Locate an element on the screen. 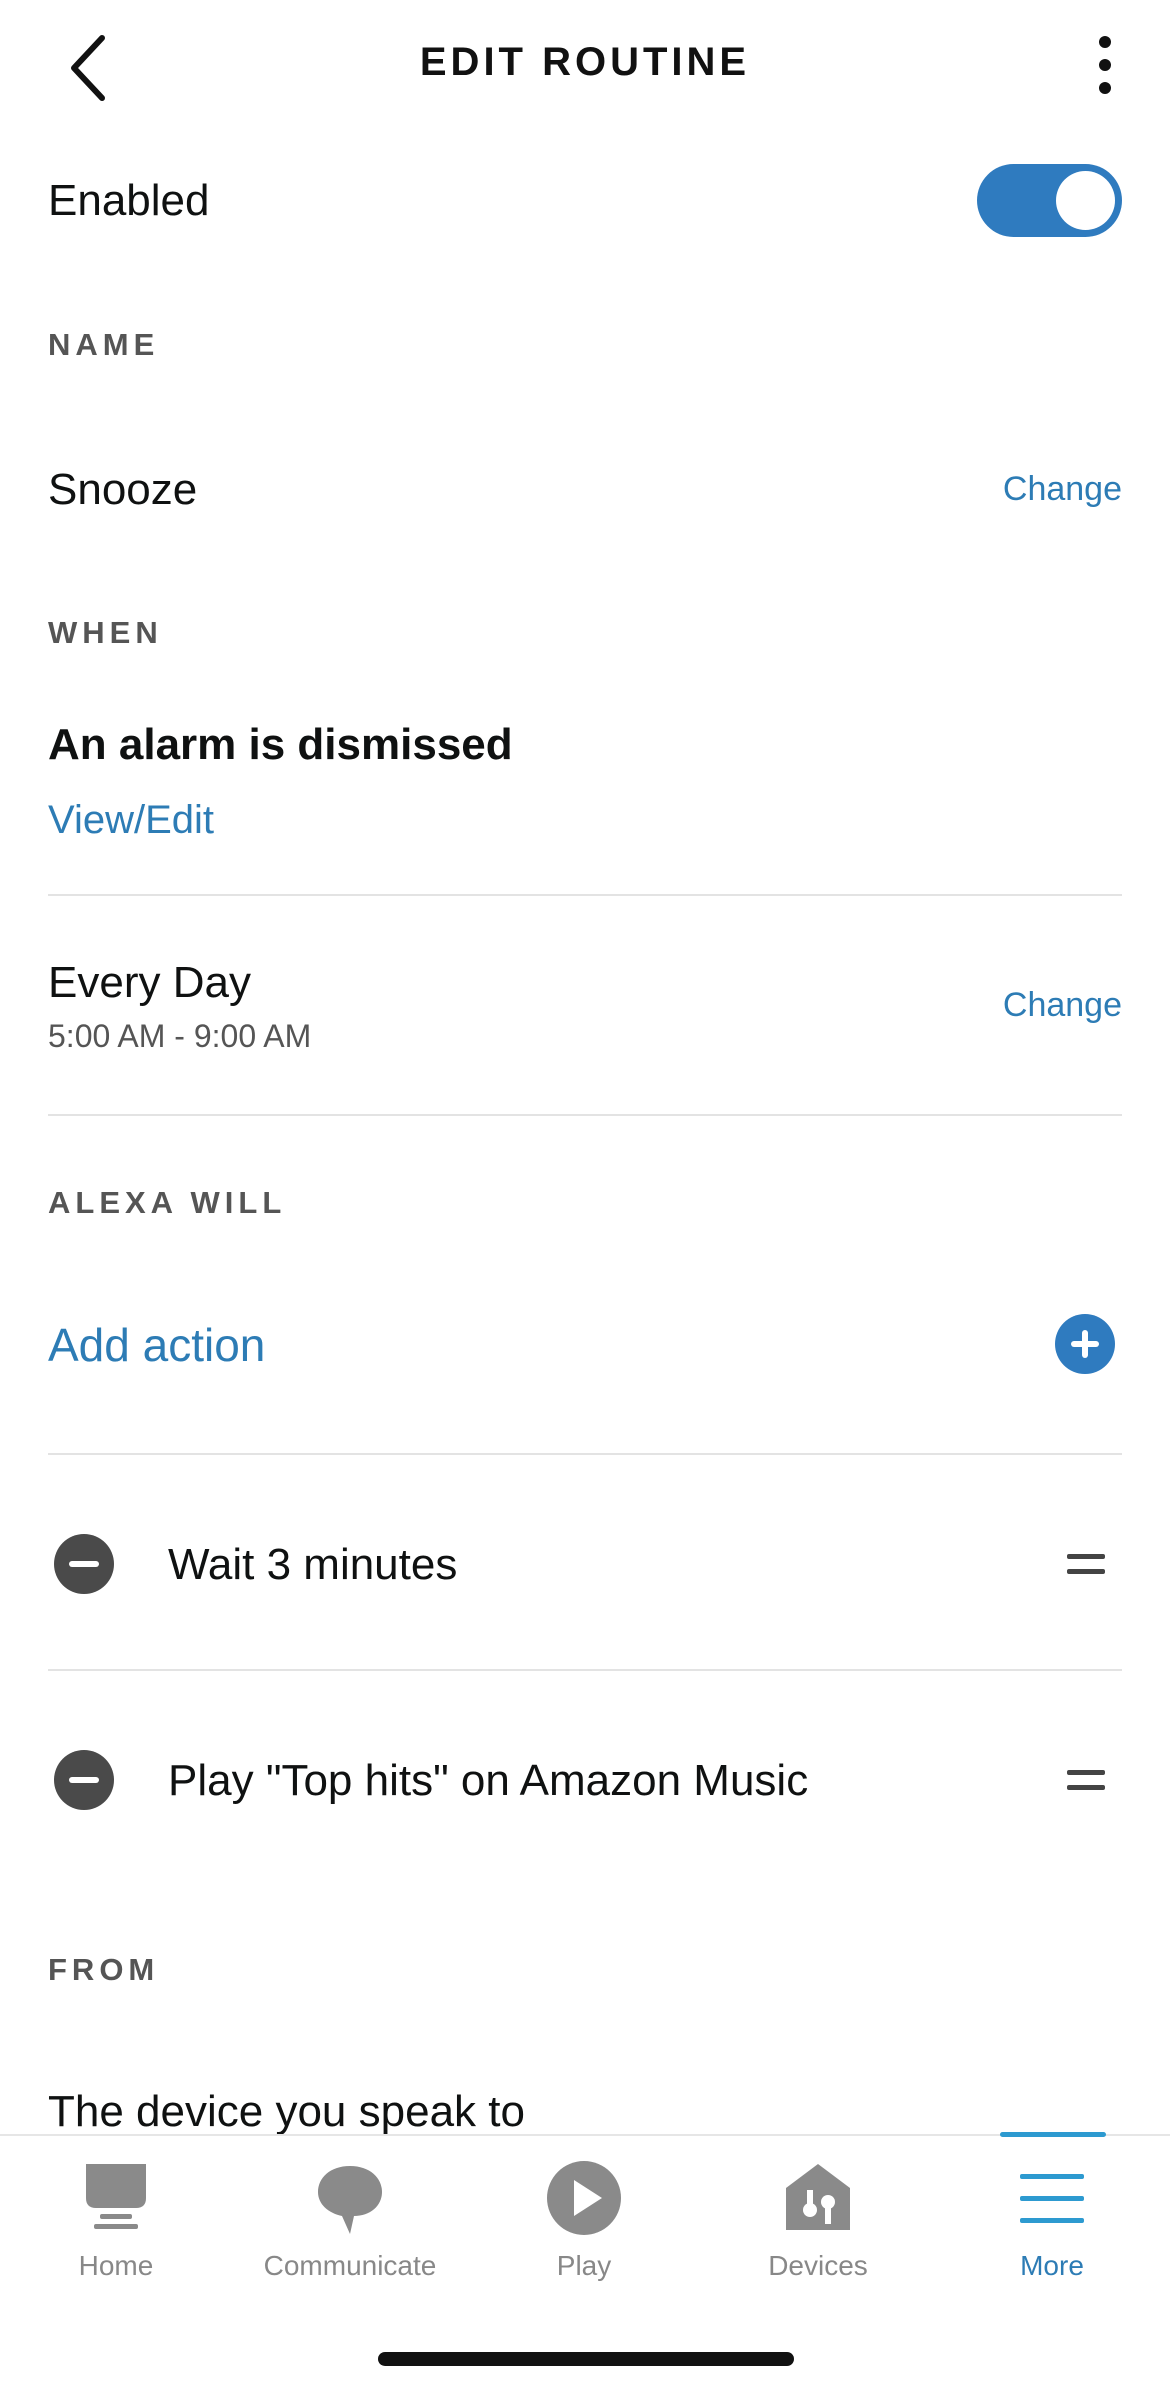 The image size is (1170, 2393). toggle-knob is located at coordinates (1085, 200).